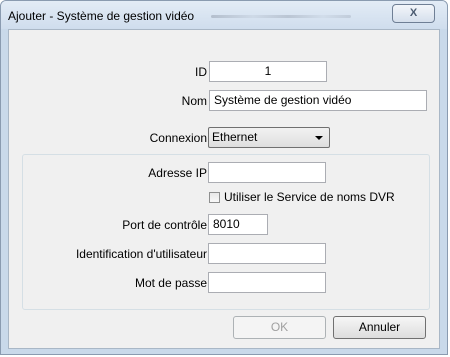  I want to click on id-field: 1, so click(268, 71).